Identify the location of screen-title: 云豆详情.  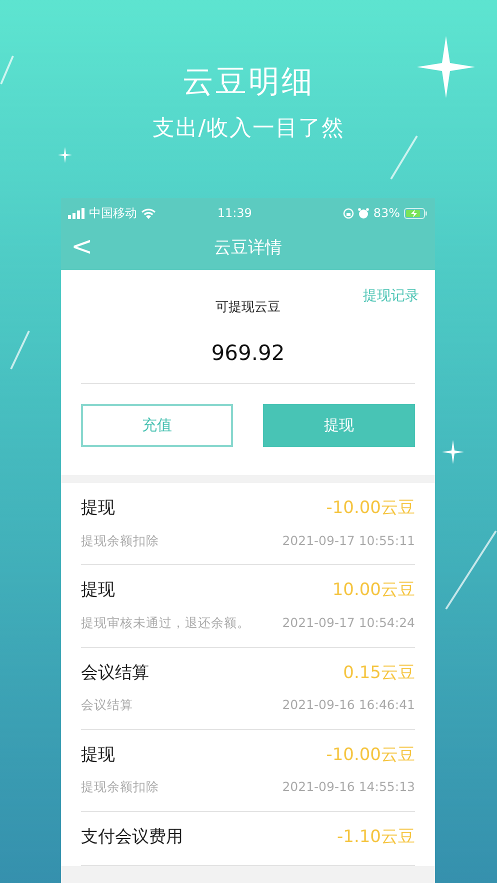
(248, 248).